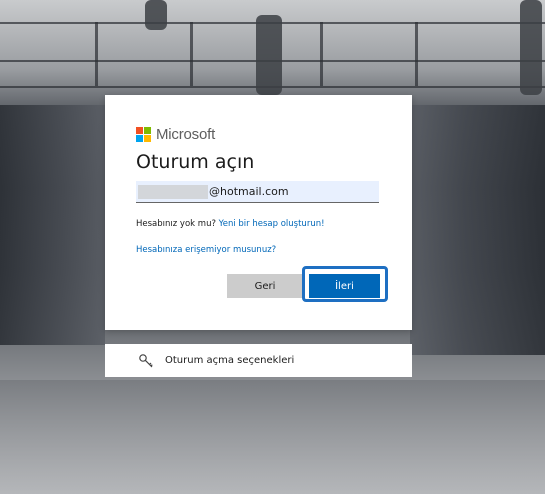  What do you see at coordinates (249, 191) in the screenshot?
I see `email-suffix: @hotmail.com` at bounding box center [249, 191].